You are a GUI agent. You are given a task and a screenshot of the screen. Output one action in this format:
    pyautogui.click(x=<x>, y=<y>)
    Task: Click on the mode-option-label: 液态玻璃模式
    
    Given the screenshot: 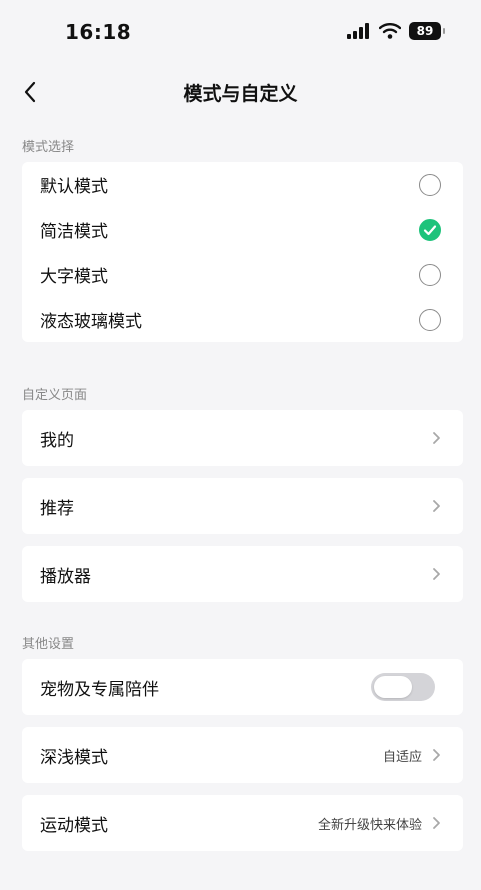 What is the action you would take?
    pyautogui.click(x=91, y=322)
    